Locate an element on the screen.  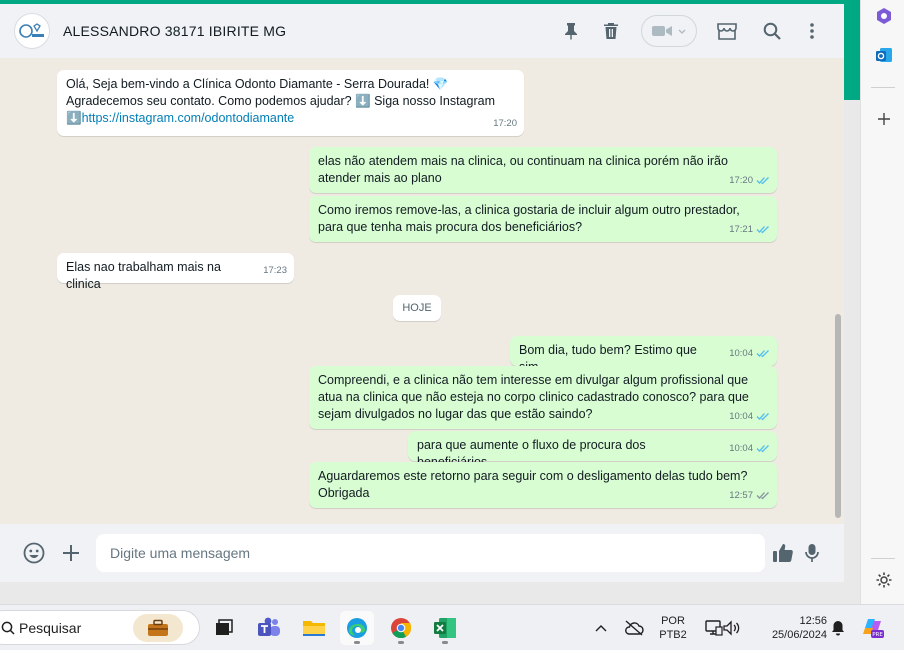
shop-icon is located at coordinates (727, 31).